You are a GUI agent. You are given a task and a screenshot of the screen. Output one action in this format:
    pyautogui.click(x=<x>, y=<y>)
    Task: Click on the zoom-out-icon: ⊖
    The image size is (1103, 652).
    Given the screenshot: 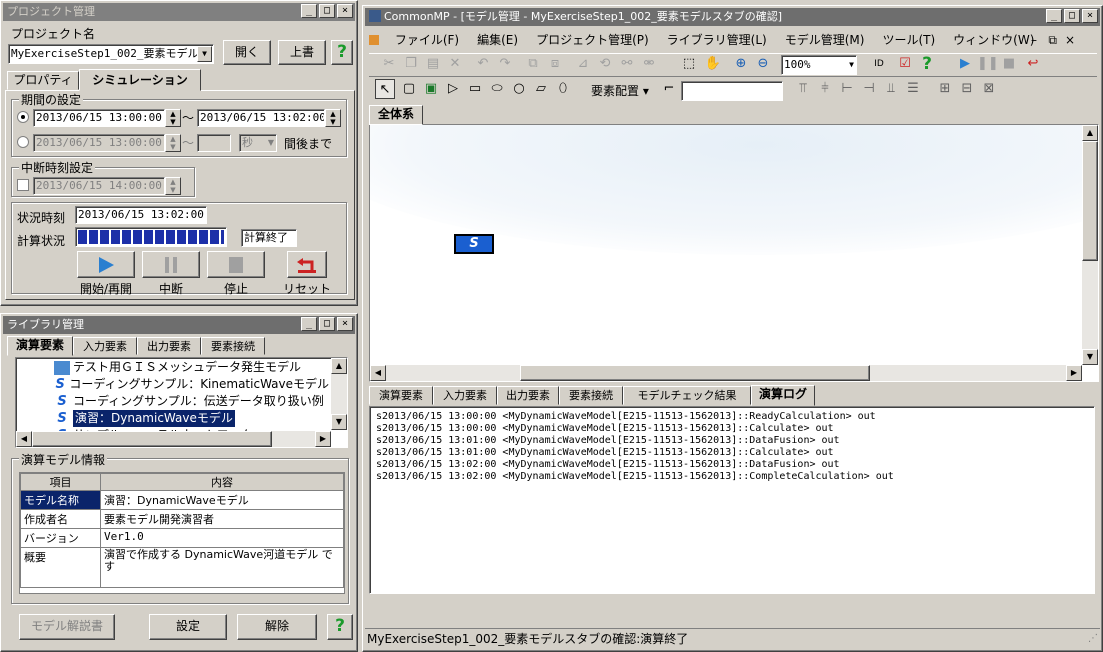 What is the action you would take?
    pyautogui.click(x=763, y=64)
    